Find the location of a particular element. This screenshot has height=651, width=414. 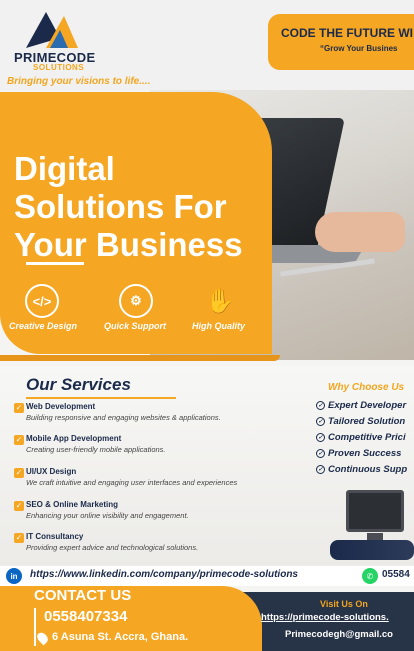

support-icon: ⚙ is located at coordinates (136, 301).